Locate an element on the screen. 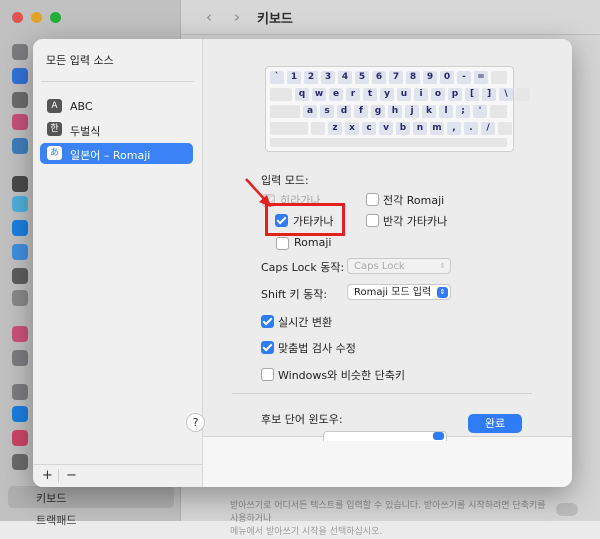  shift-key-select: Romaji 모드 입력 ⇕ is located at coordinates (399, 292).